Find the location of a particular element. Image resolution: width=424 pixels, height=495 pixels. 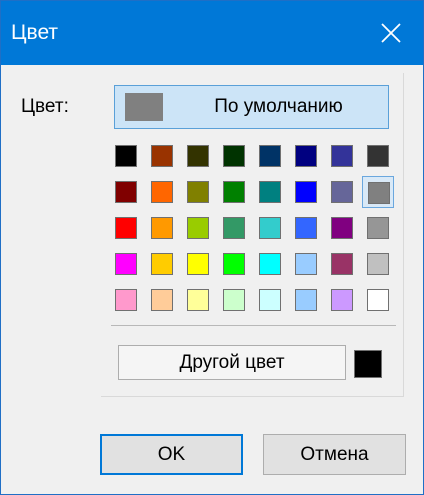

dialog-title: Цвет is located at coordinates (35, 32).